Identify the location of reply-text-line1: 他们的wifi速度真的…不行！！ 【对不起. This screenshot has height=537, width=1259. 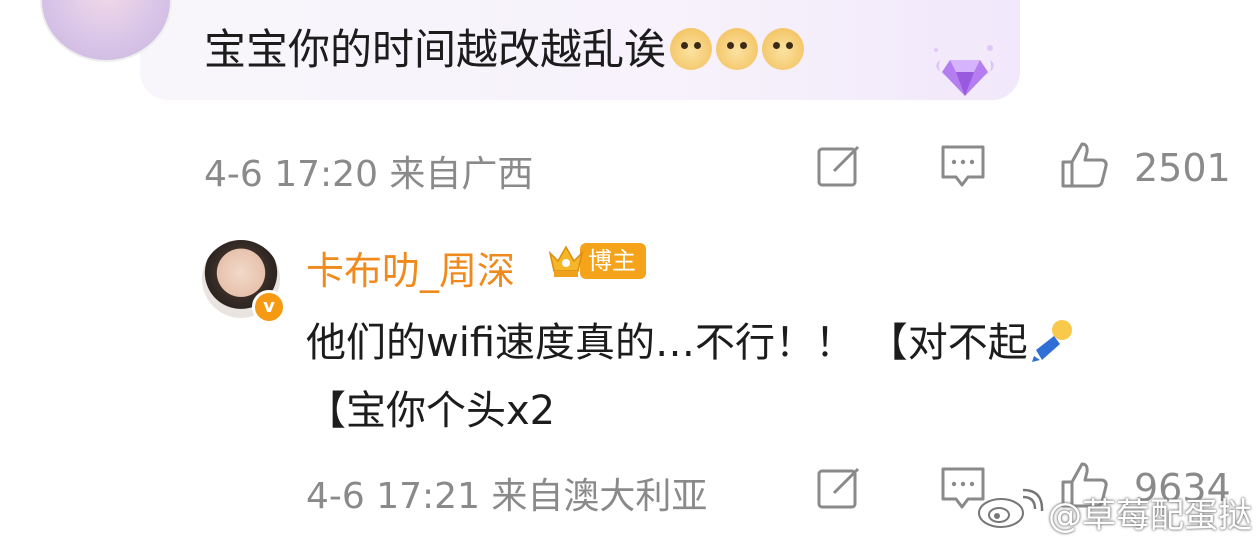
(667, 343).